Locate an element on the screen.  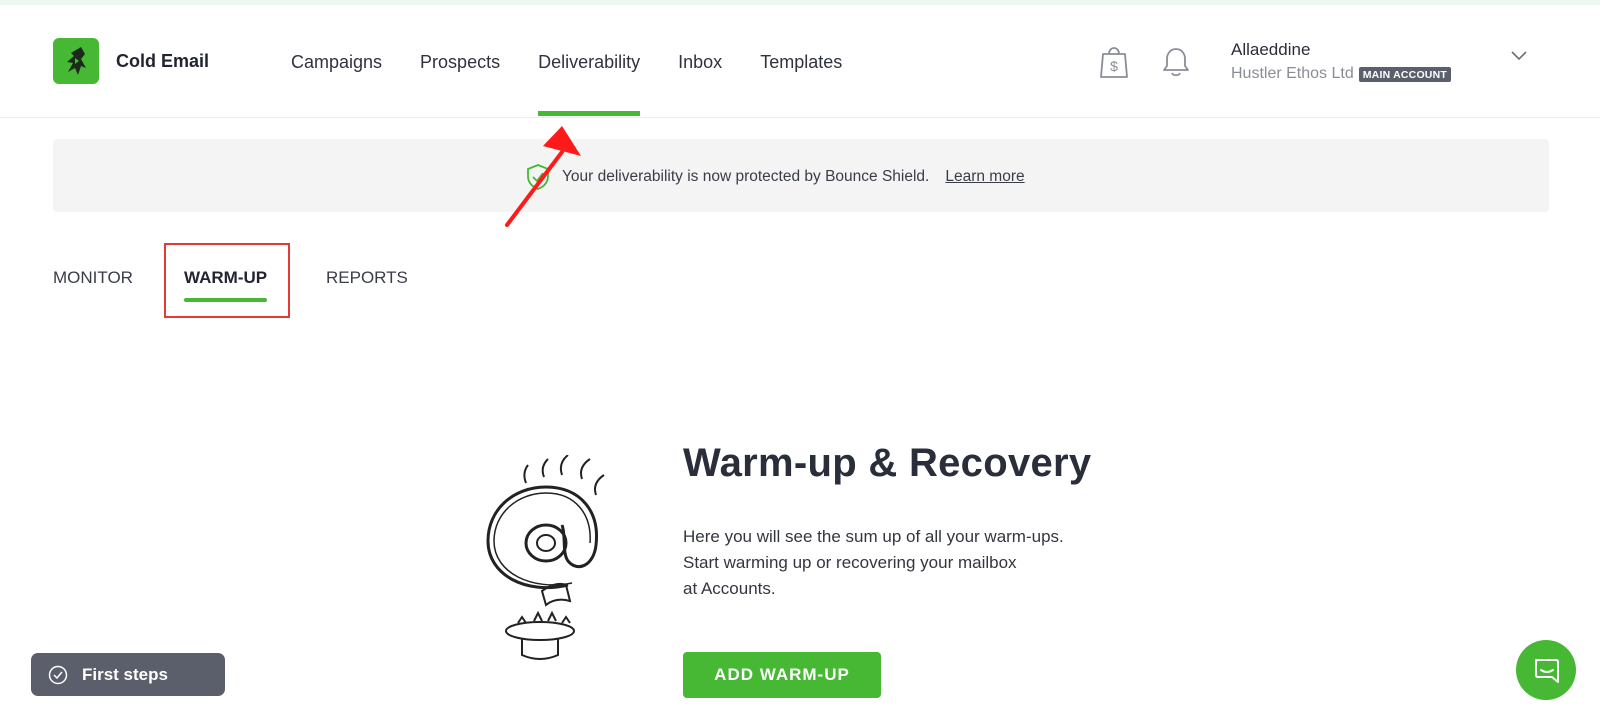
check-circle-icon is located at coordinates (58, 675).